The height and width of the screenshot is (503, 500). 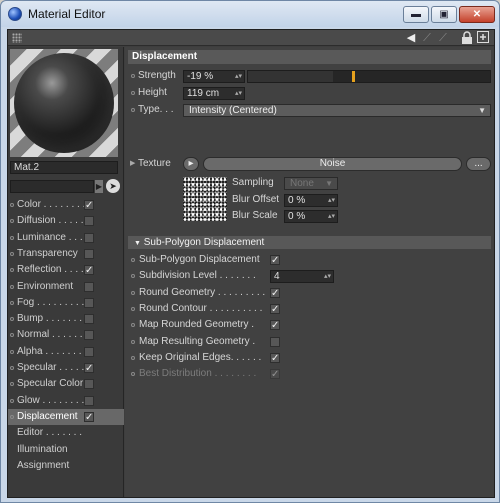 What do you see at coordinates (66, 270) in the screenshot?
I see `channel-item: Reflection . . . . ✓` at bounding box center [66, 270].